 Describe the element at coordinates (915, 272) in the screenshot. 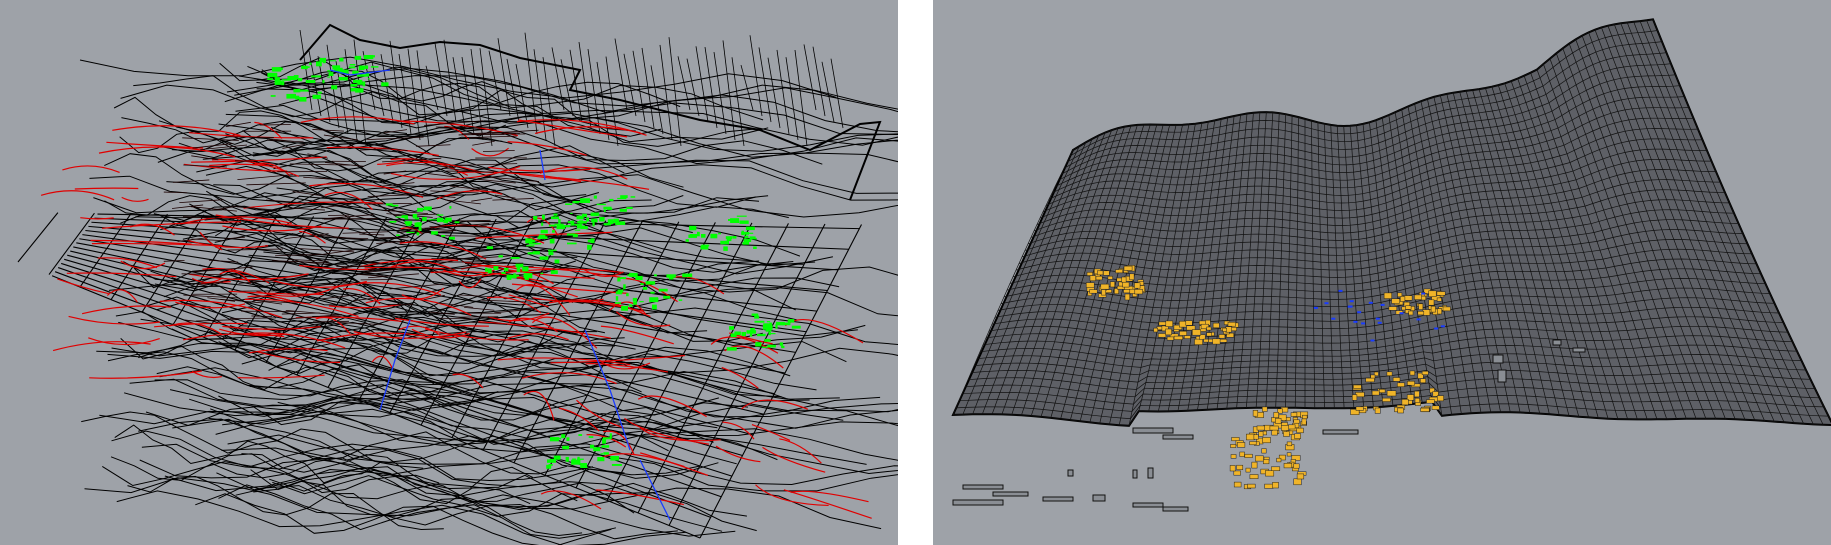

I see `viewport-divider` at that location.